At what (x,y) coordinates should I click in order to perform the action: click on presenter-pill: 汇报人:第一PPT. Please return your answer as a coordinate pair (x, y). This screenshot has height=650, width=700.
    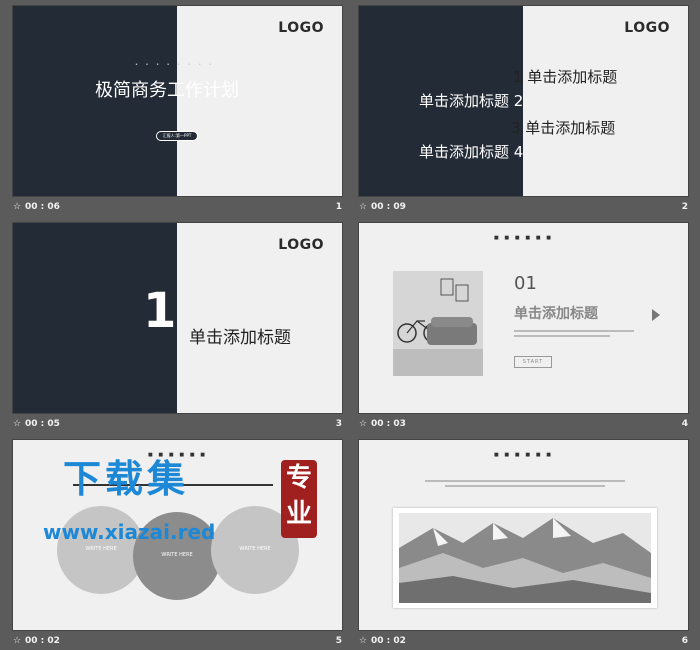
    Looking at the image, I should click on (177, 136).